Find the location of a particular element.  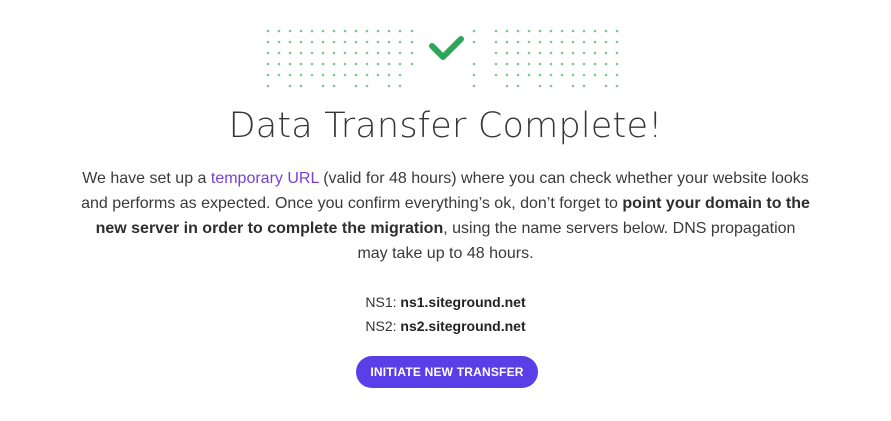

ns2-label: NS2: is located at coordinates (383, 326).